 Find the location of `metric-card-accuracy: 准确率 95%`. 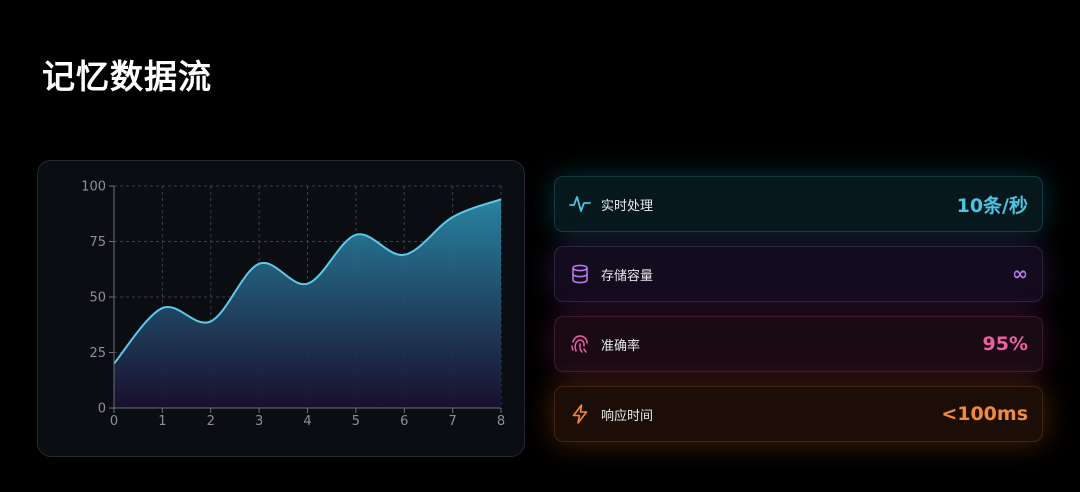

metric-card-accuracy: 准确率 95% is located at coordinates (798, 344).